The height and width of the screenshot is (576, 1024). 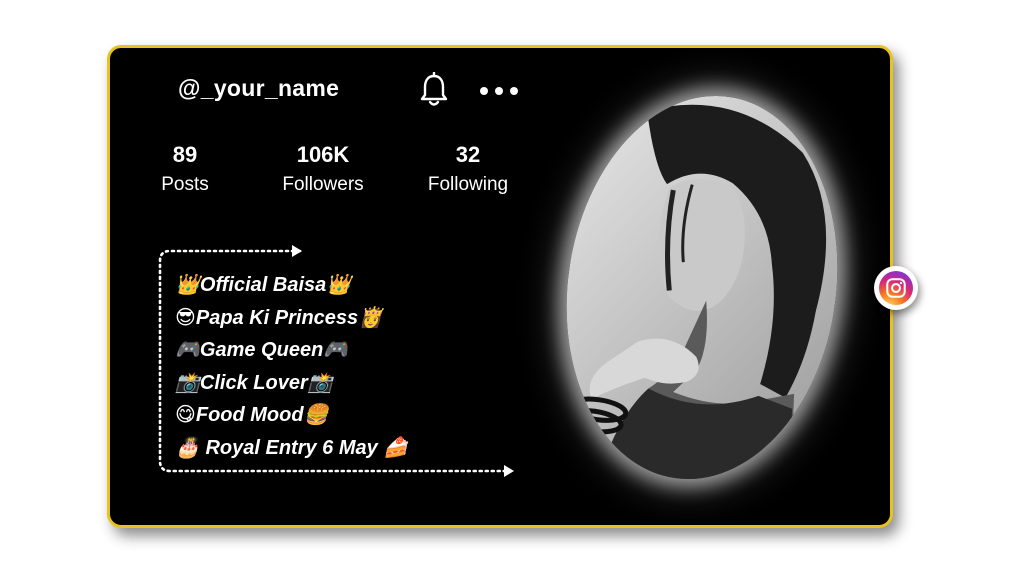 What do you see at coordinates (279, 317) in the screenshot?
I see `bio-line: 😎Papa Ki Princess👸` at bounding box center [279, 317].